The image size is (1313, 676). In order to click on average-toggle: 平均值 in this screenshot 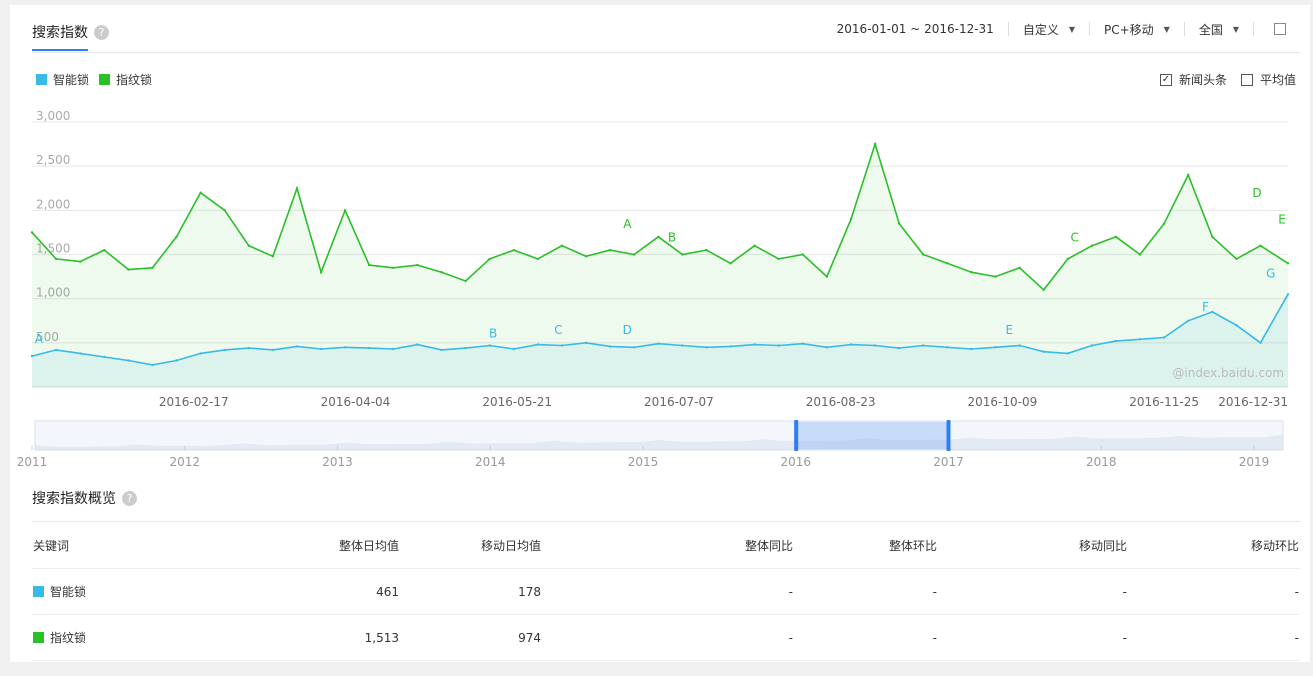, I will do `click(1268, 79)`.